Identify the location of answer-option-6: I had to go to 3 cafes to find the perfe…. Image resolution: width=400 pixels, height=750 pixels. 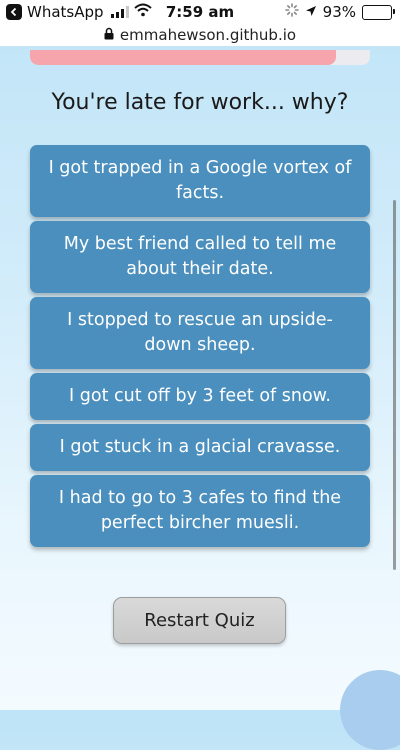
(200, 511).